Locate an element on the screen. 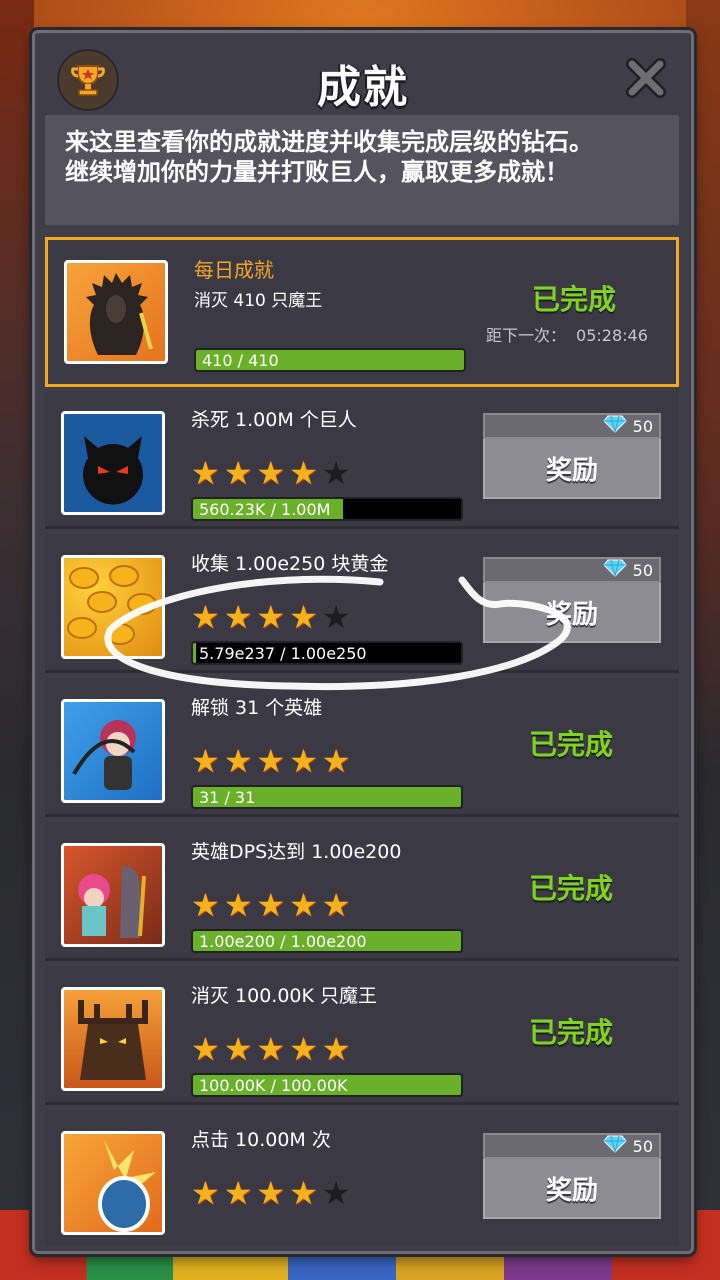 The height and width of the screenshot is (1280, 720). progress-label: 31 / 31 is located at coordinates (227, 797).